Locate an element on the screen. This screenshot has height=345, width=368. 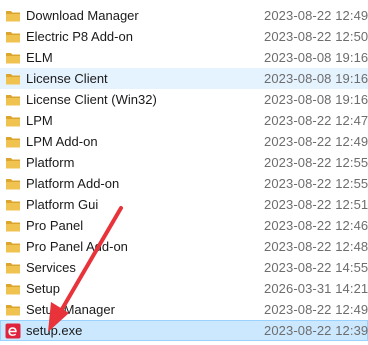
file-name: LPM Add-on is located at coordinates (62, 141).